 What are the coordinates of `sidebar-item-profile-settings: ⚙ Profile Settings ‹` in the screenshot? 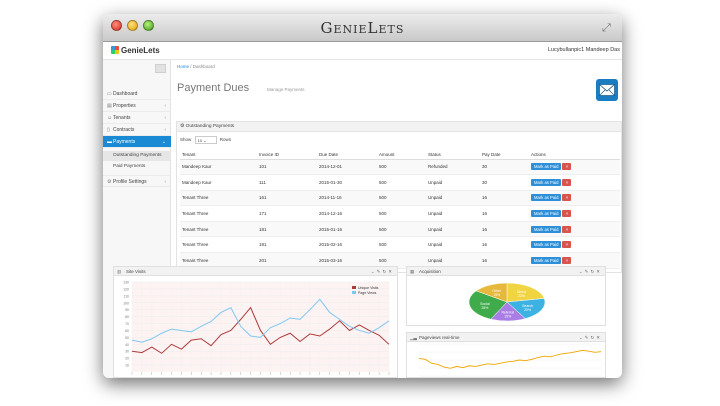 It's located at (137, 181).